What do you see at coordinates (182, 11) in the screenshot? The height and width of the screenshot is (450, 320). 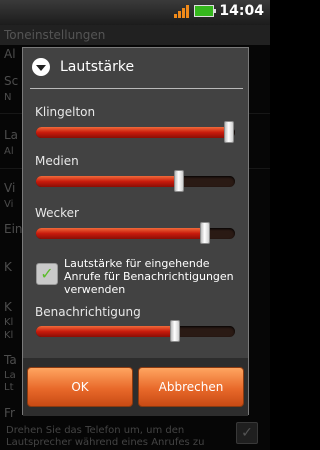 I see `signal-icon` at bounding box center [182, 11].